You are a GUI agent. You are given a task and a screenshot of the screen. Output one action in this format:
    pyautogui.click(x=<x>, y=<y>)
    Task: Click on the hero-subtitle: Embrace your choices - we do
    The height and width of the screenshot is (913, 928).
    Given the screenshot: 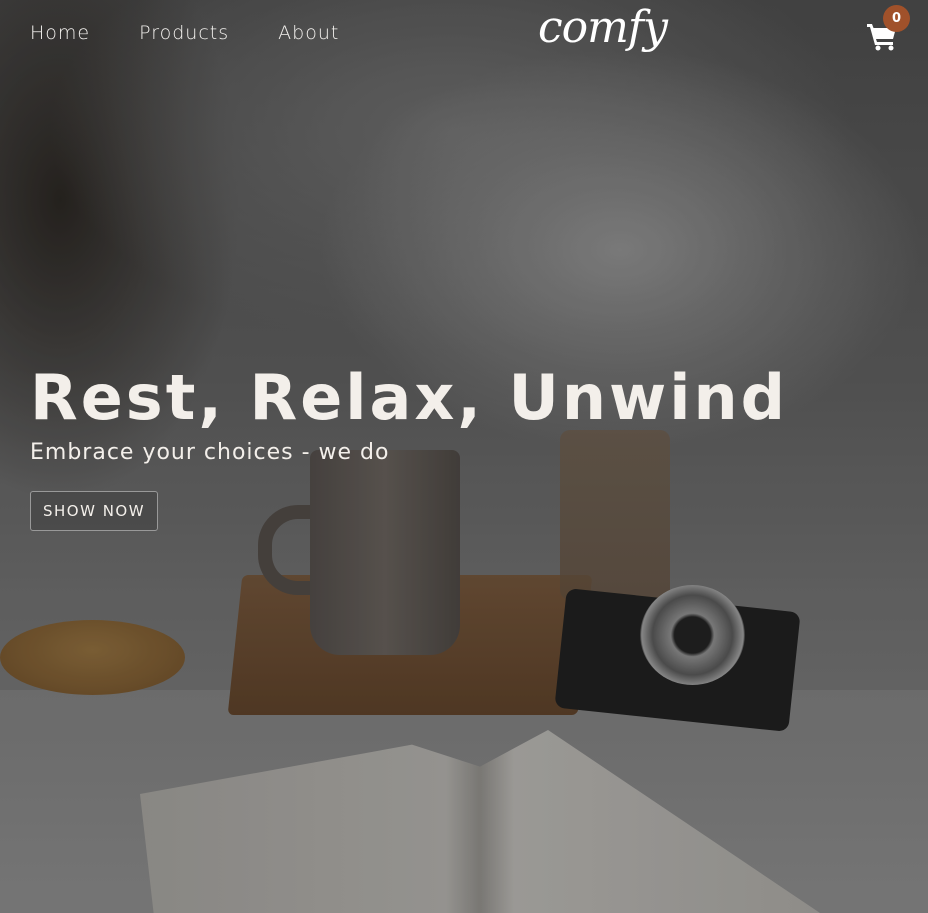 What is the action you would take?
    pyautogui.click(x=210, y=452)
    